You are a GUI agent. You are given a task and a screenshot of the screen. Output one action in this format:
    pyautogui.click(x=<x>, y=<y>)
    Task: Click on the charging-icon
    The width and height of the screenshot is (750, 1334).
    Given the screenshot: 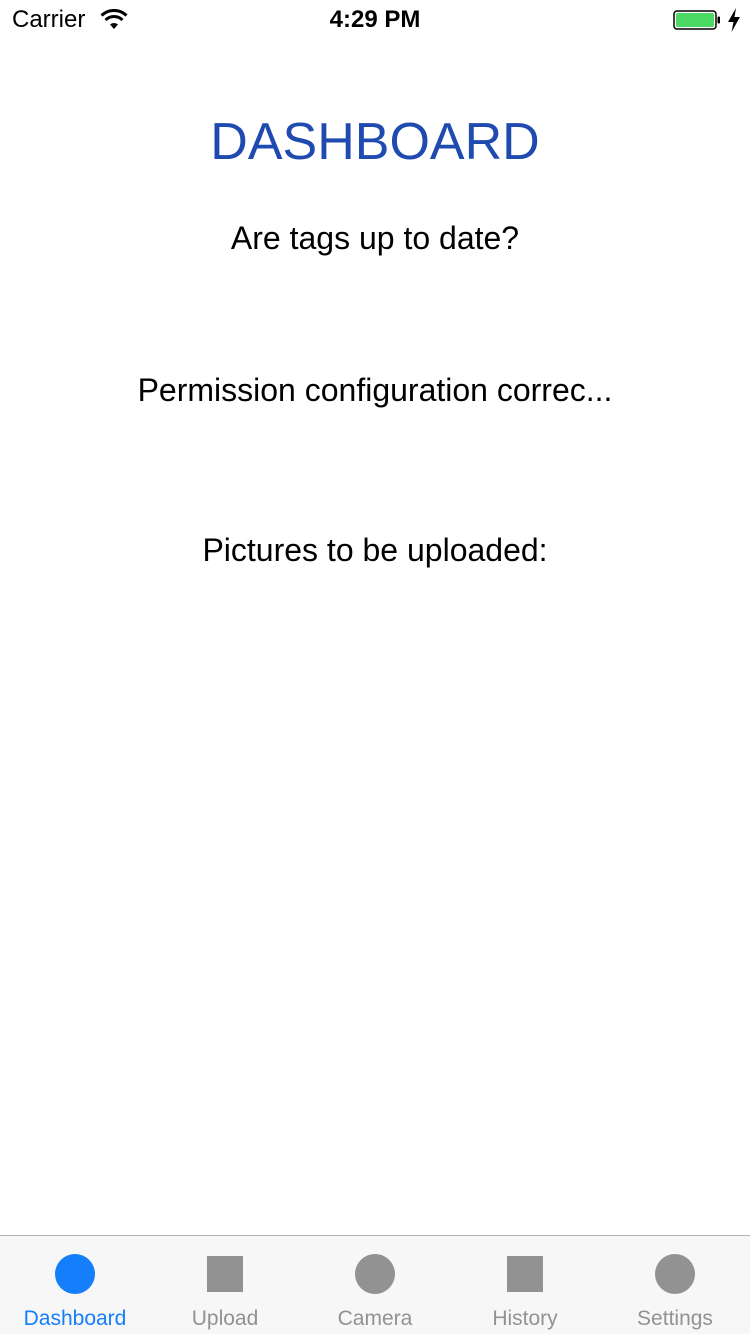 What is the action you would take?
    pyautogui.click(x=734, y=20)
    